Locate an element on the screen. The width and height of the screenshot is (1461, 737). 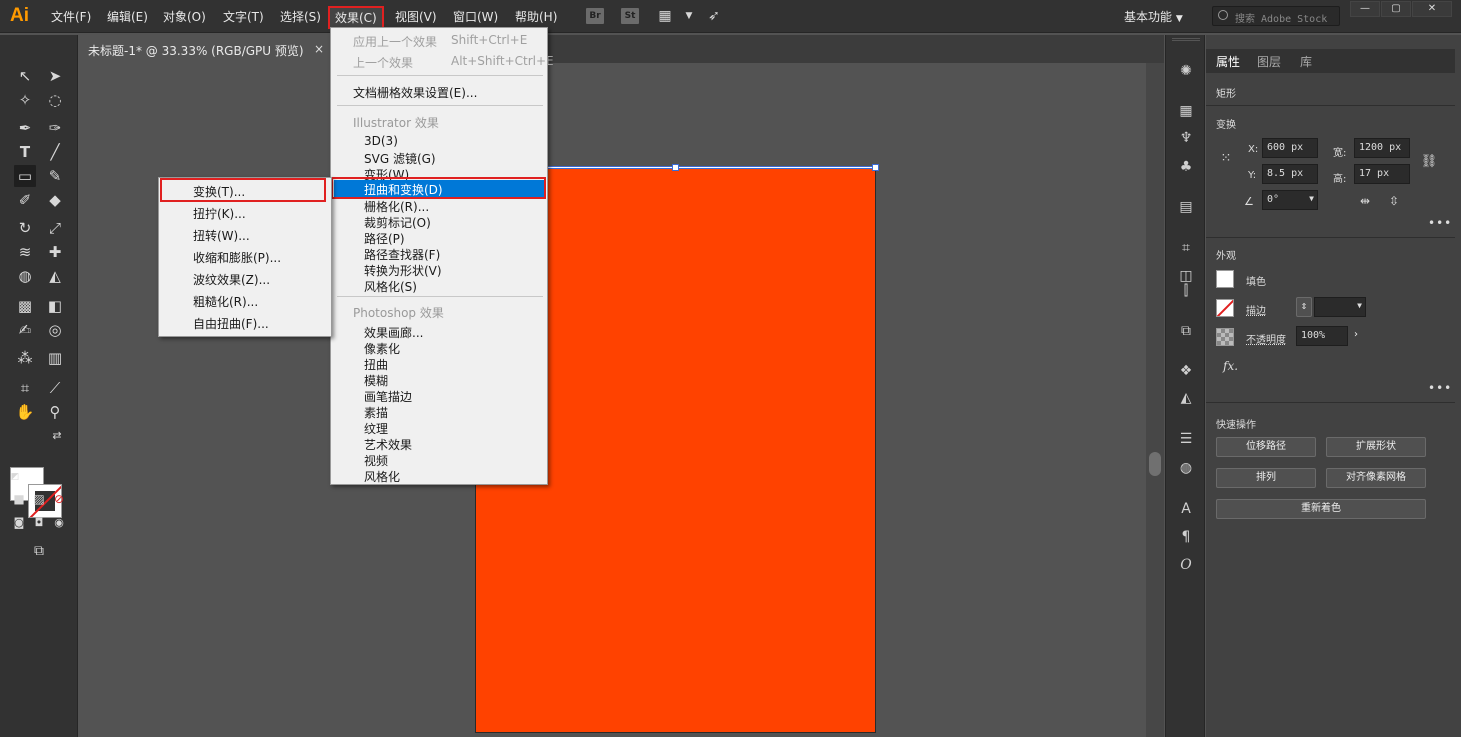
draw-normal-icon: ◙ is located at coordinates (19, 523).